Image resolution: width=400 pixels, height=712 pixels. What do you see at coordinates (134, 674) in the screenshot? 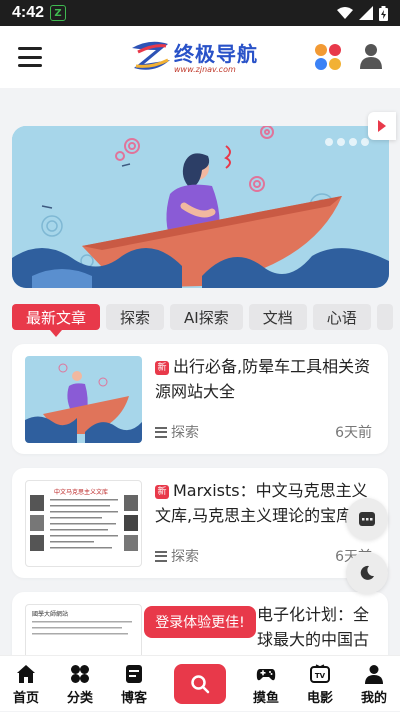
I see `blog-icon` at bounding box center [134, 674].